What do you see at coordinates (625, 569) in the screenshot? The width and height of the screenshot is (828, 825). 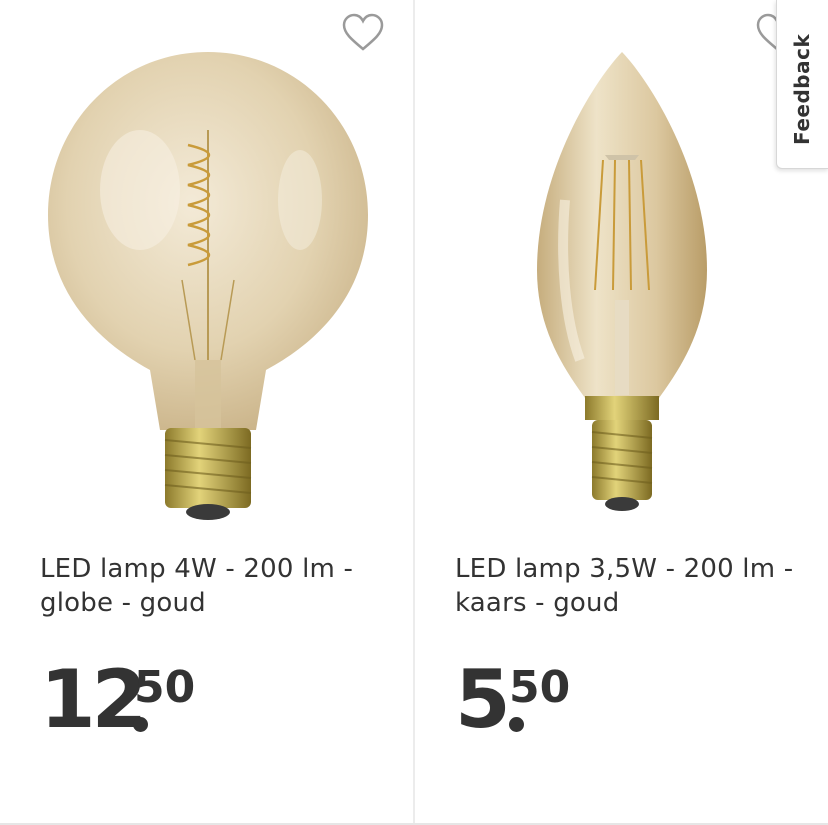 I see `product-title-line: LED lamp 3,5W - 200 lm -` at bounding box center [625, 569].